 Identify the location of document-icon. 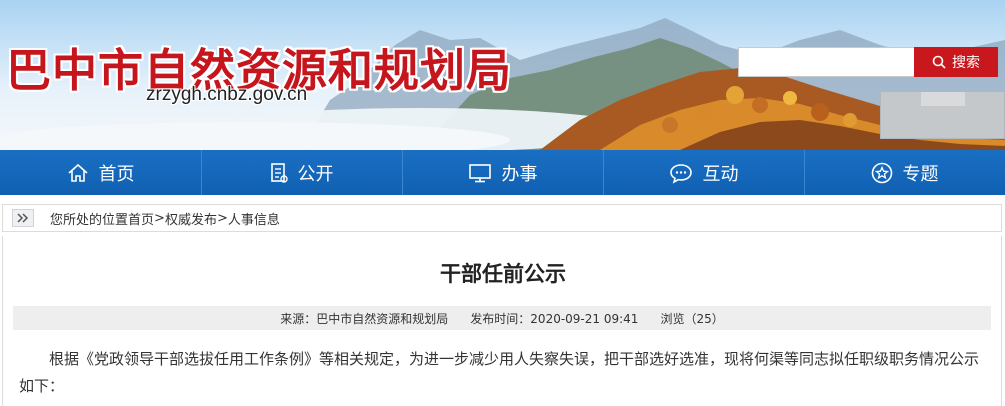
(279, 172).